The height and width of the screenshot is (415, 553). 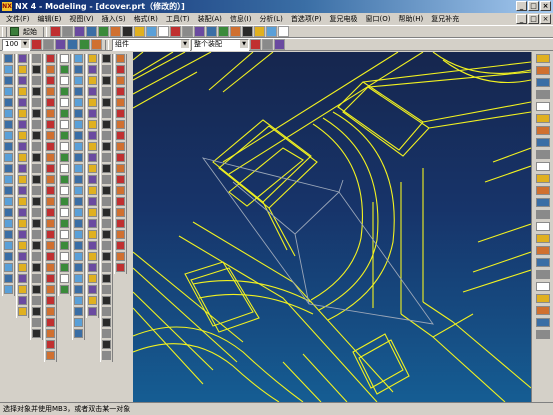 I want to click on pan-icon, so click(x=211, y=31).